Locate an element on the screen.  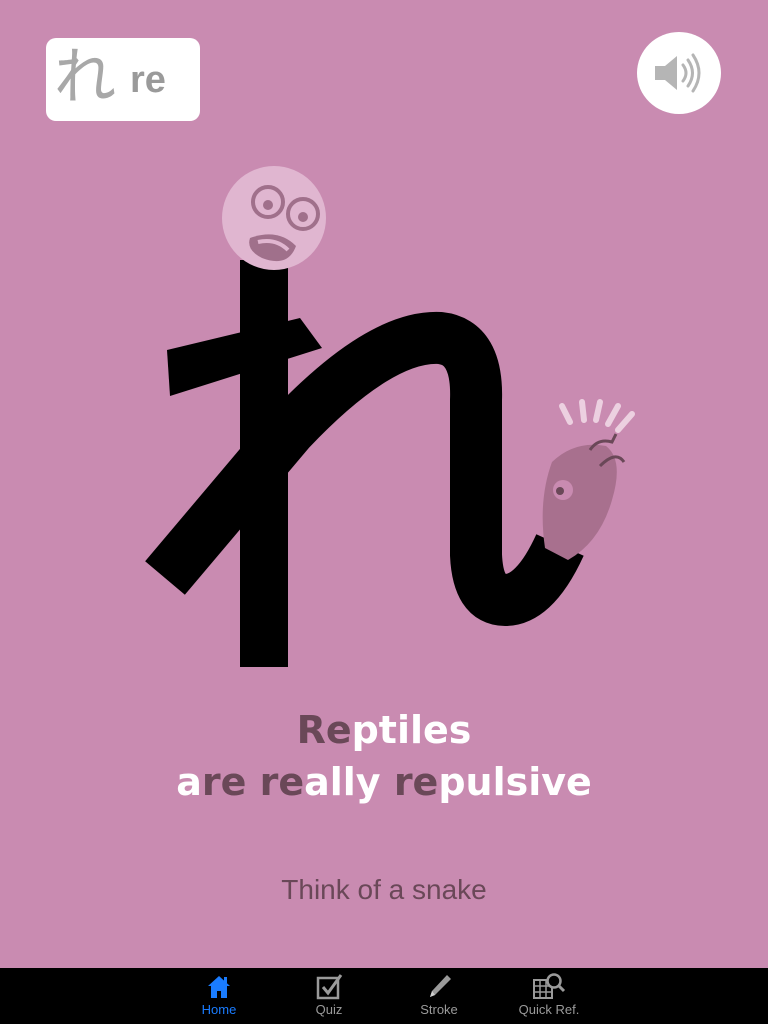
grid-search-icon is located at coordinates (549, 986).